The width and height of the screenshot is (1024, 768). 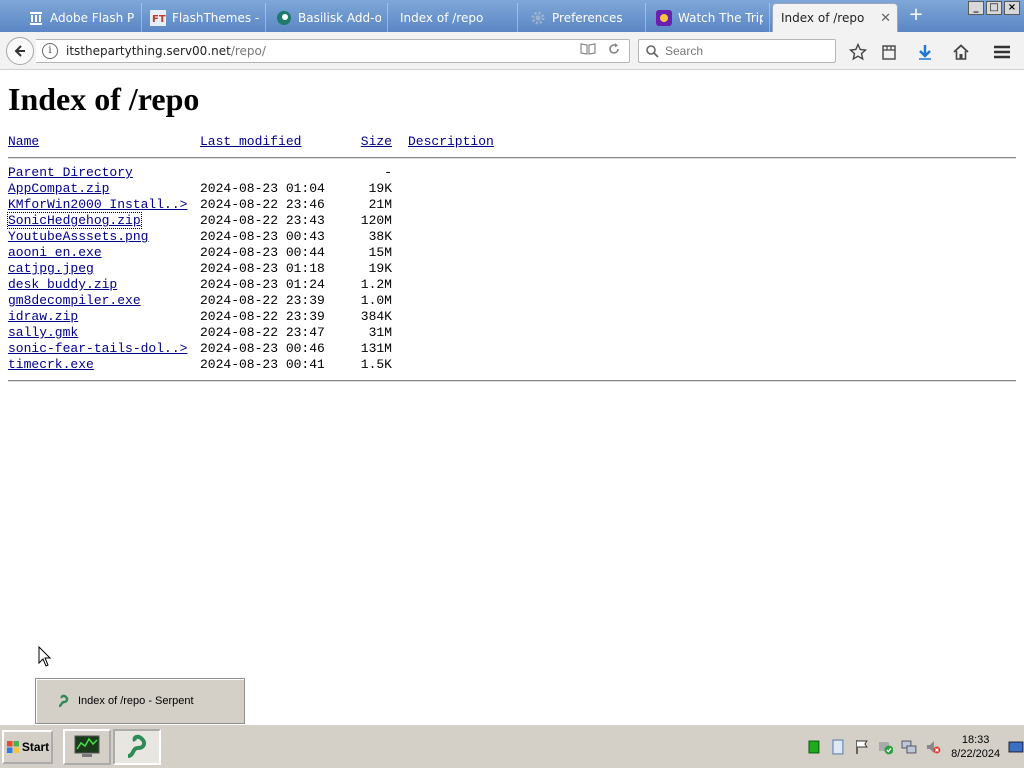 I want to click on new-tab-button: +, so click(x=916, y=16).